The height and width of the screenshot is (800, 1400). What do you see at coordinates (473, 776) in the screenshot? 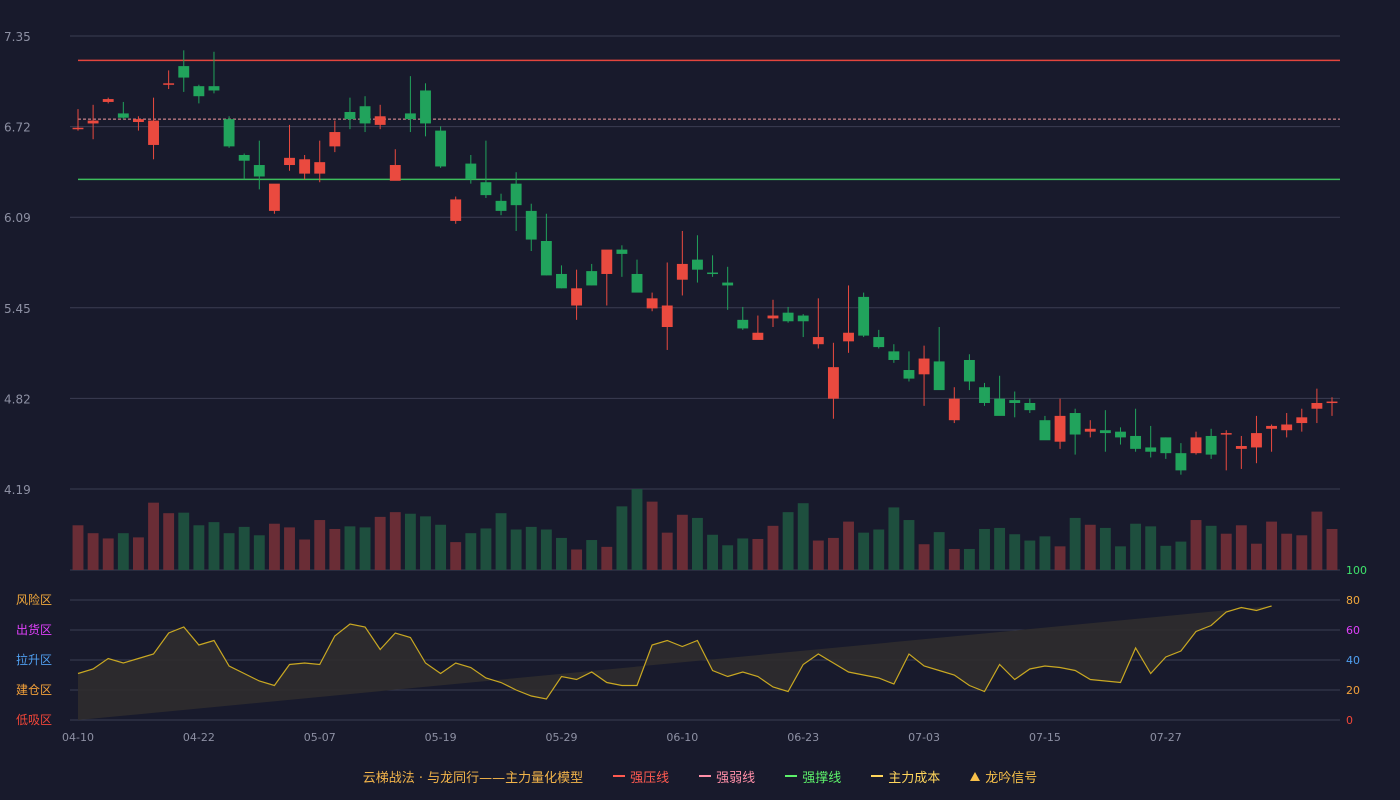
I see `legend-item: 云梯战法 · 与龙同行——主力量化模型` at bounding box center [473, 776].